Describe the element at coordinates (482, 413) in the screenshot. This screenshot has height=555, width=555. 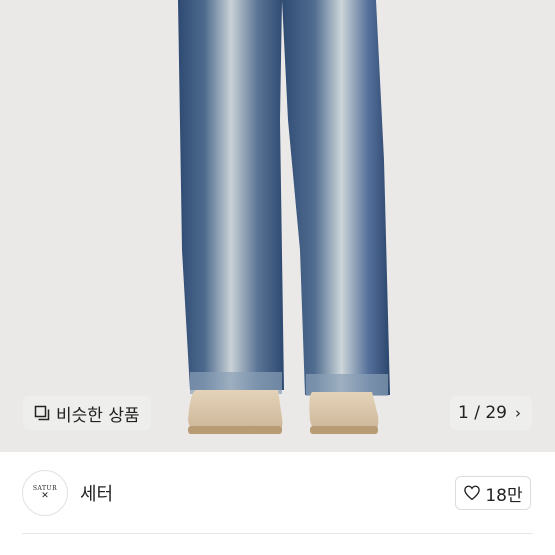
I see `image-counter: 1 / 29` at that location.